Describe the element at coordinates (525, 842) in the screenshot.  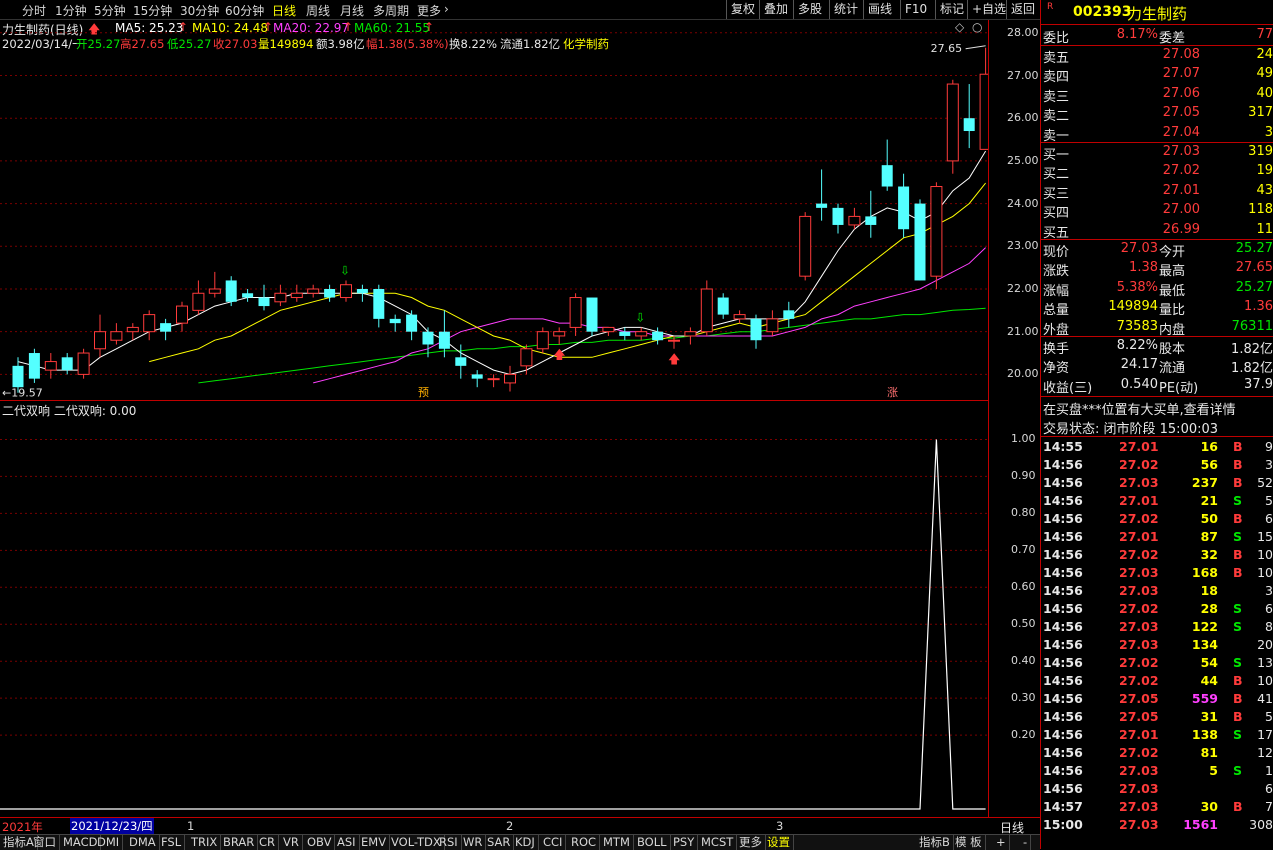
I see `indicator-tab-17: KDJ` at that location.